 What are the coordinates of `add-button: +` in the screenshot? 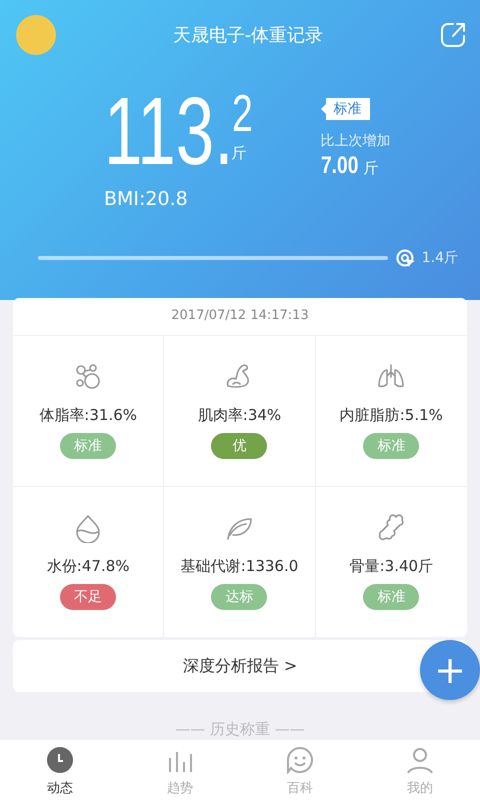 It's located at (450, 670).